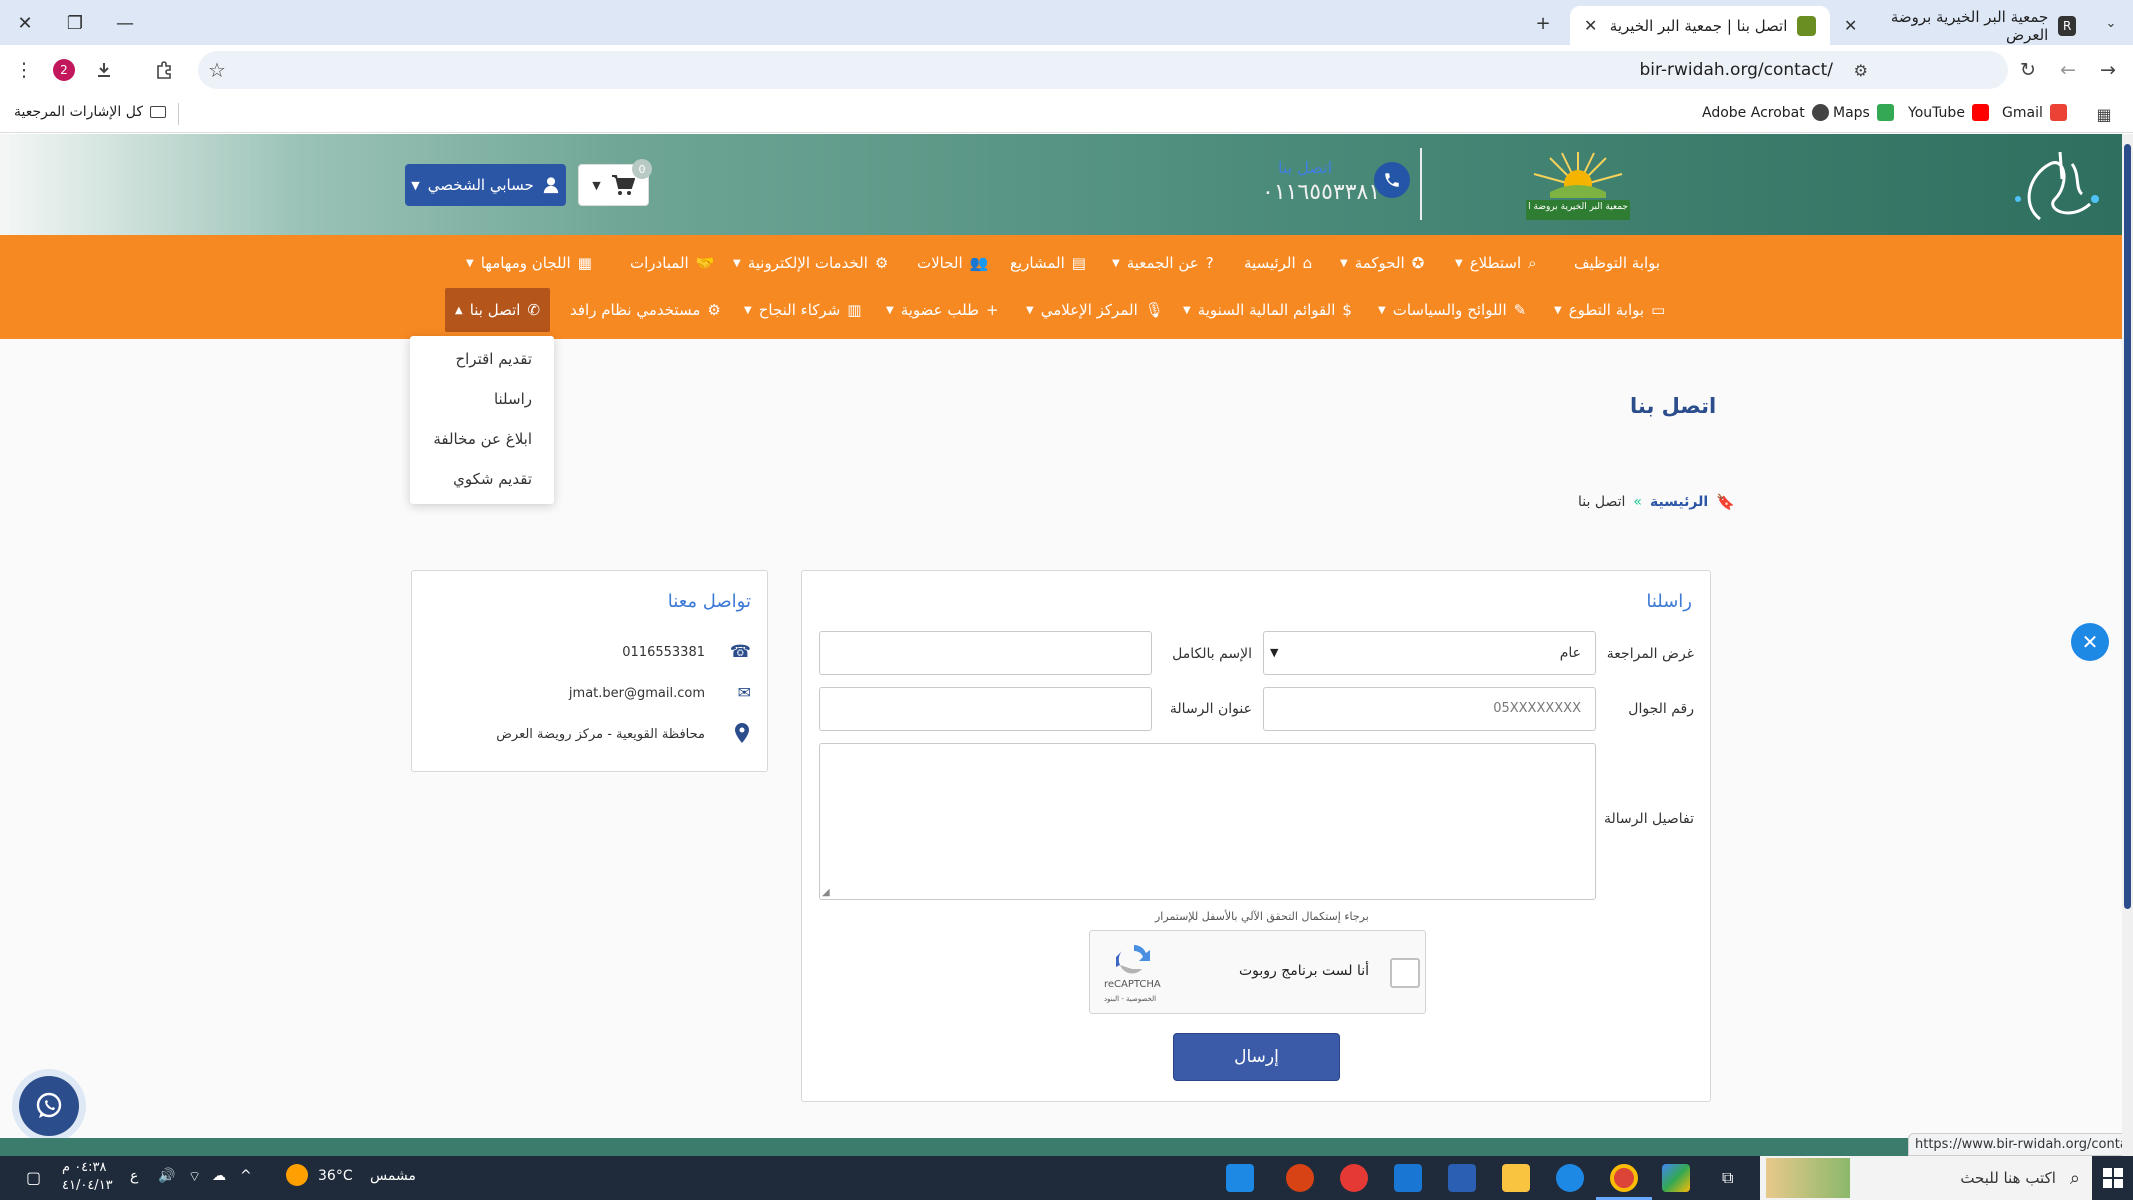 This screenshot has width=2133, height=1200. What do you see at coordinates (246, 1176) in the screenshot?
I see `tray-expand-icon: ^` at bounding box center [246, 1176].